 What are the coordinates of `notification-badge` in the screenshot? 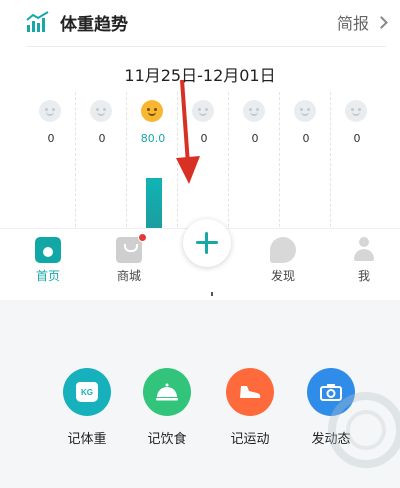 It's located at (142, 237).